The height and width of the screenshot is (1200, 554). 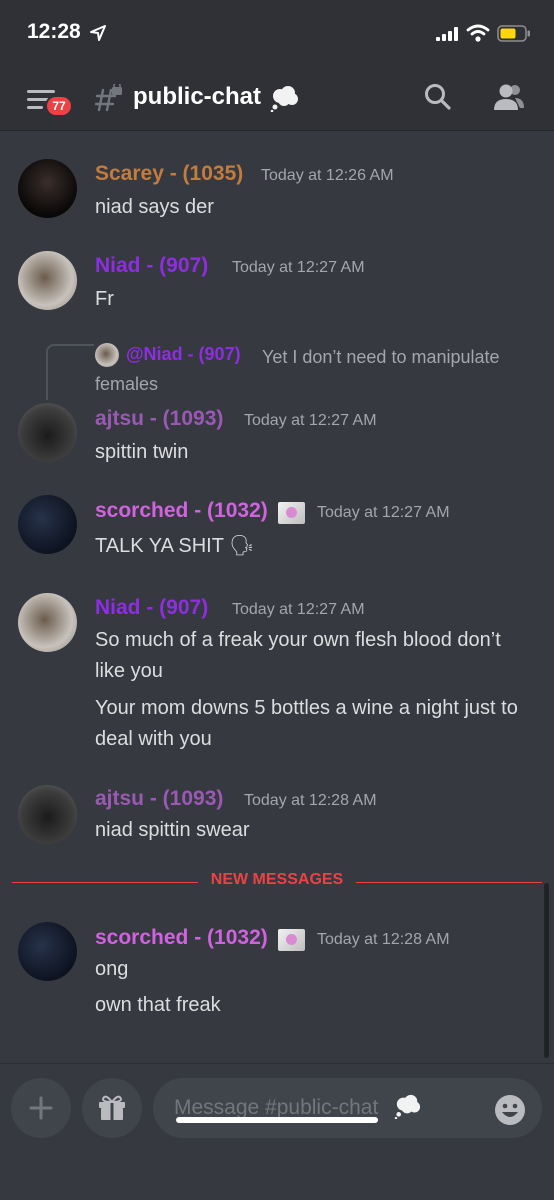 I want to click on status-time: 12:28, so click(x=54, y=31).